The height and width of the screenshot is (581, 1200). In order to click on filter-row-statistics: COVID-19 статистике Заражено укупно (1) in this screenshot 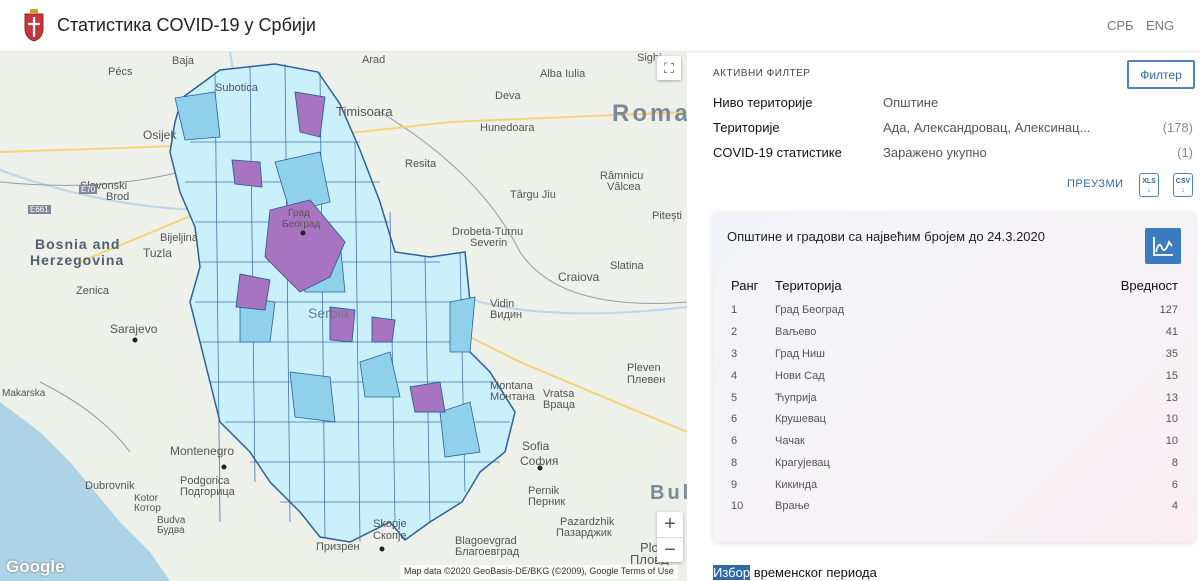, I will do `click(953, 154)`.